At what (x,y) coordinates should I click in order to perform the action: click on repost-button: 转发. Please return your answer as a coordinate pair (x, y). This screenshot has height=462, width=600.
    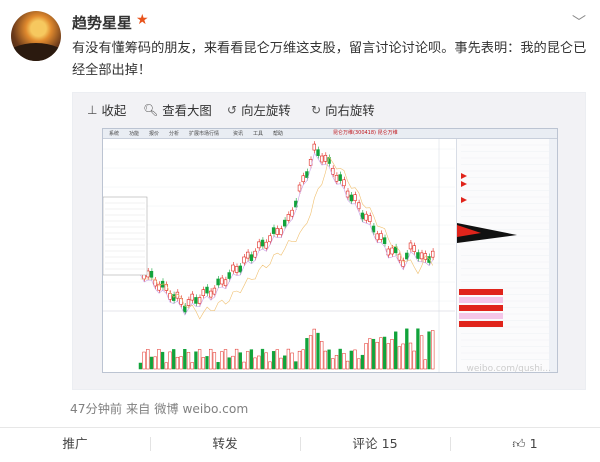
    Looking at the image, I should click on (225, 445).